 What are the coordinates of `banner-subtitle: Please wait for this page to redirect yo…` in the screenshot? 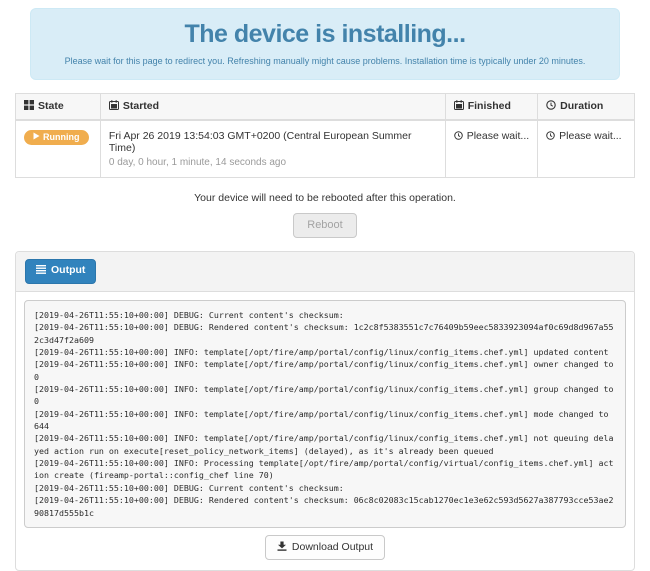 It's located at (325, 61).